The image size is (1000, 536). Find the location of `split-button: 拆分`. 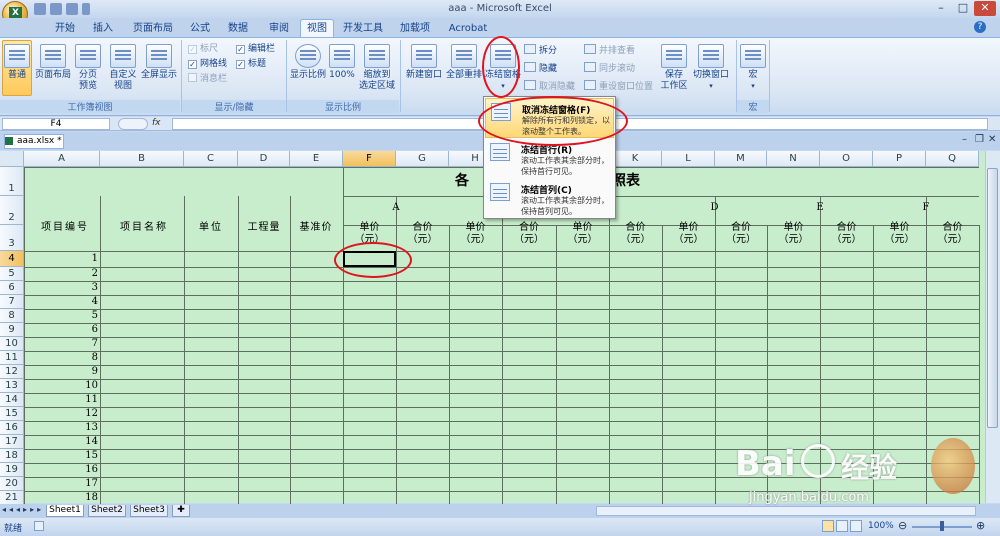

split-button: 拆分 is located at coordinates (540, 51).